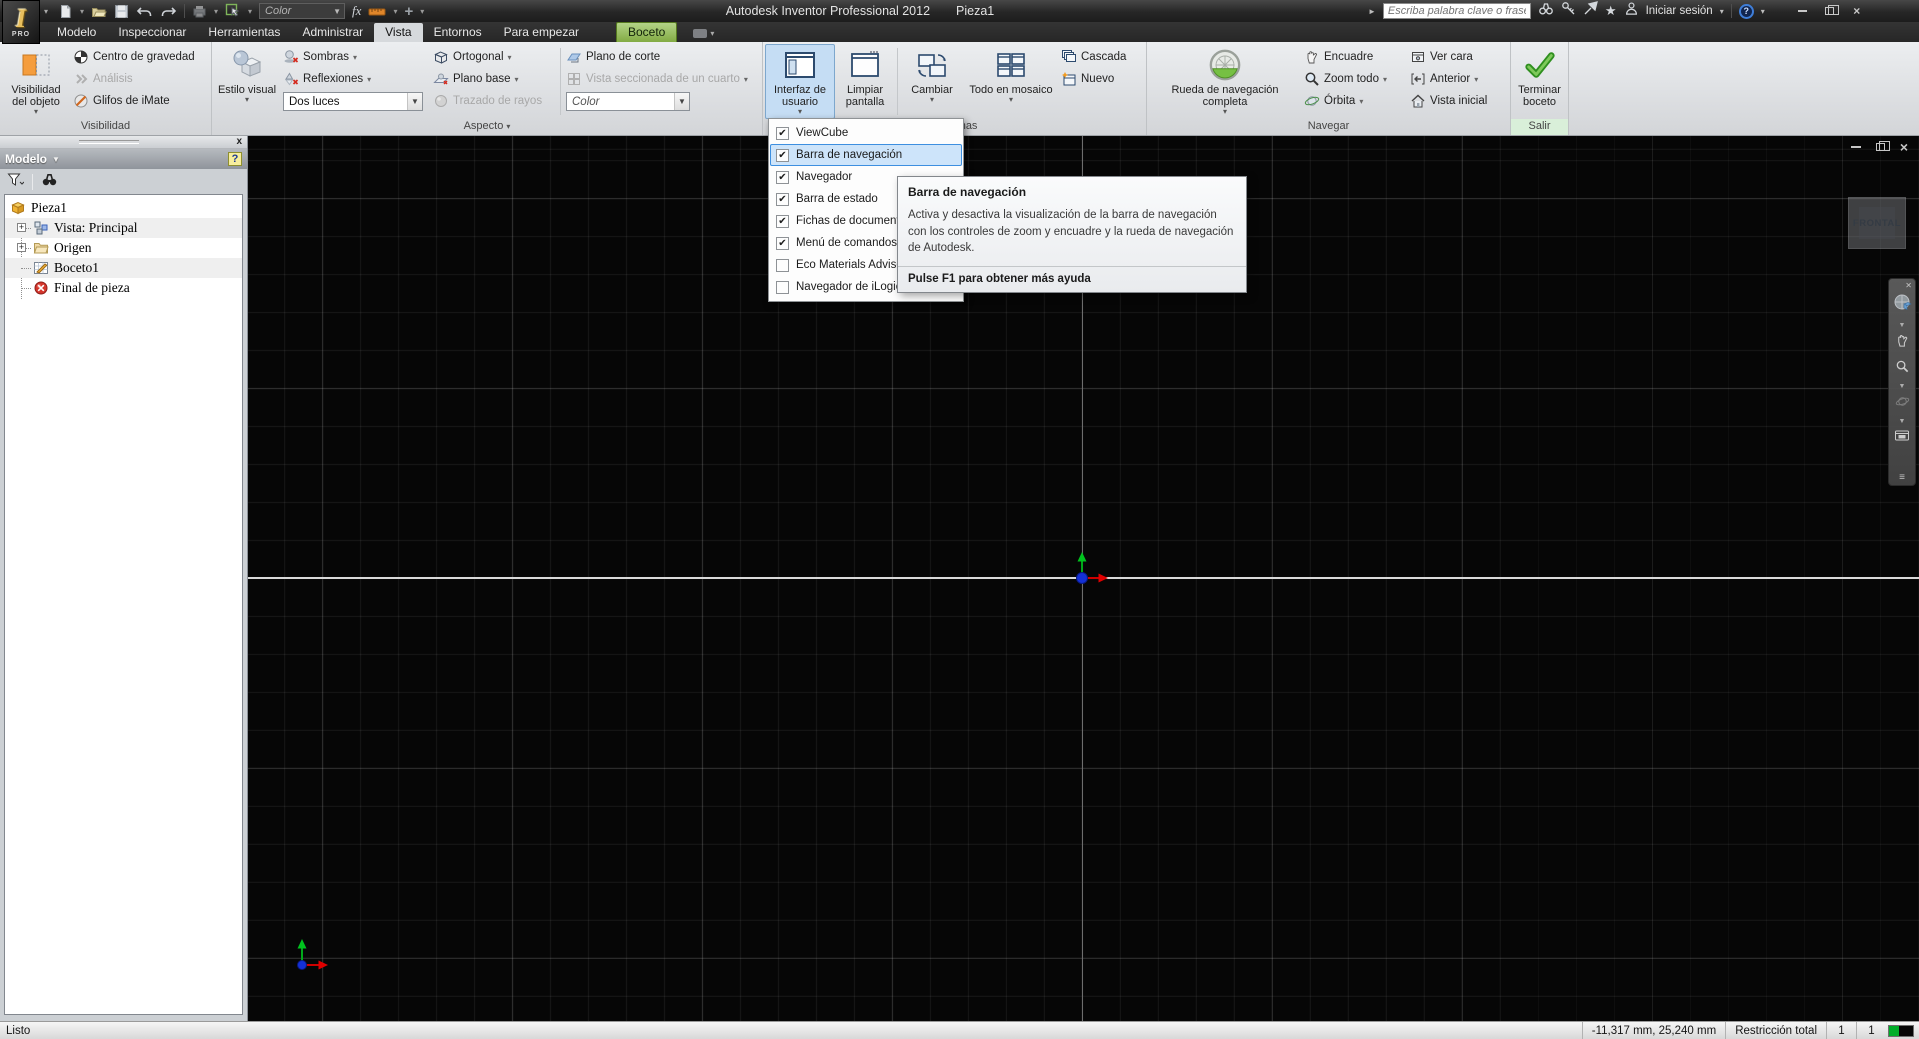  I want to click on add-tool-caret-icon: ▾, so click(422, 11).